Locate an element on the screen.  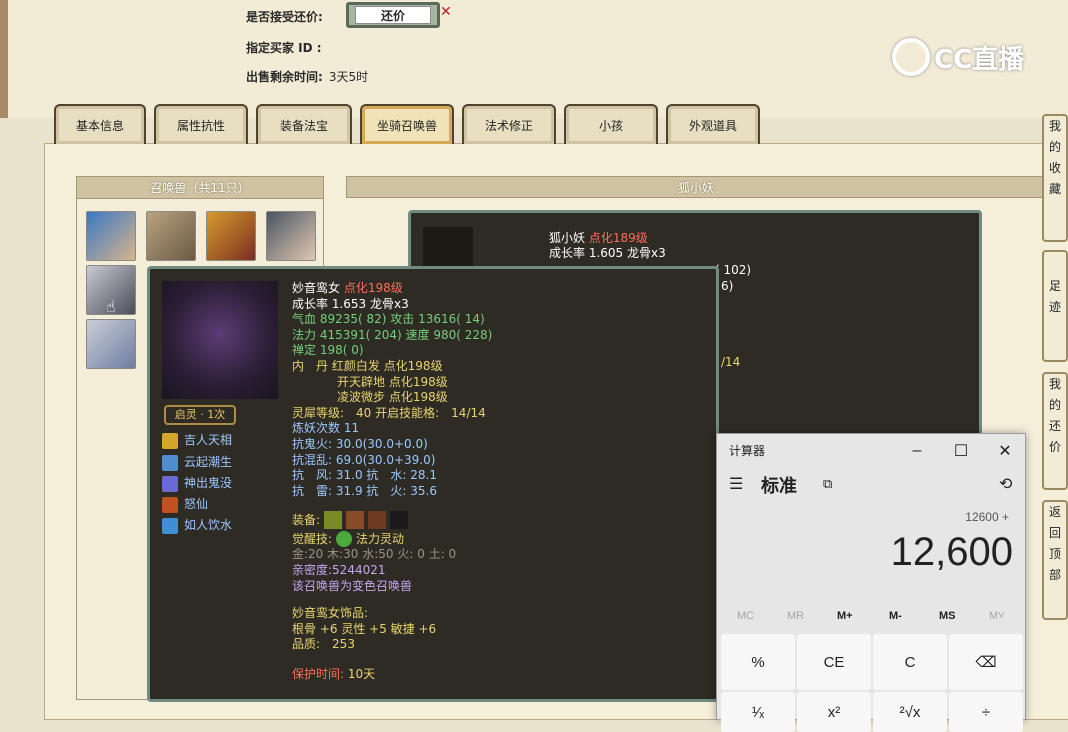
mc-button: MC is located at coordinates (745, 616).